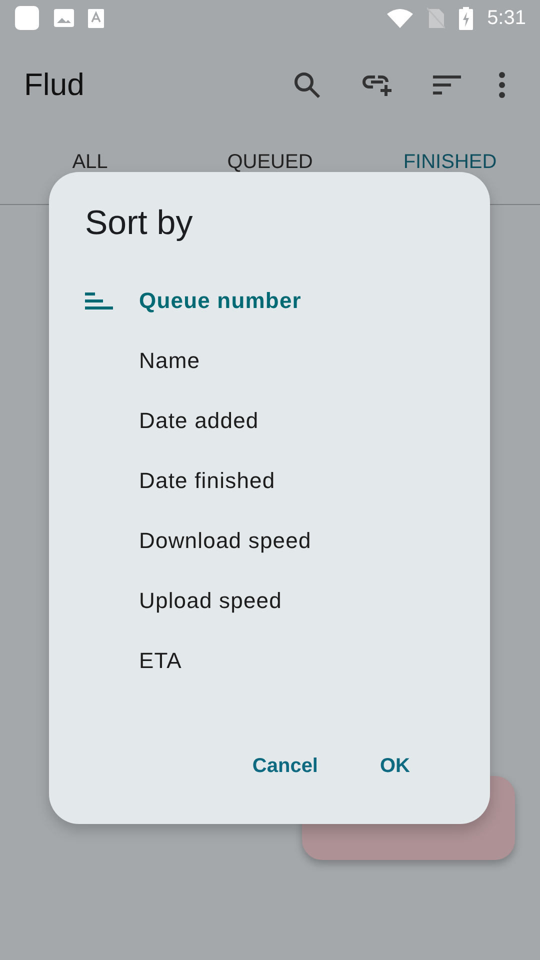 The height and width of the screenshot is (960, 540). Describe the element at coordinates (269, 421) in the screenshot. I see `sort-option: Date added` at that location.